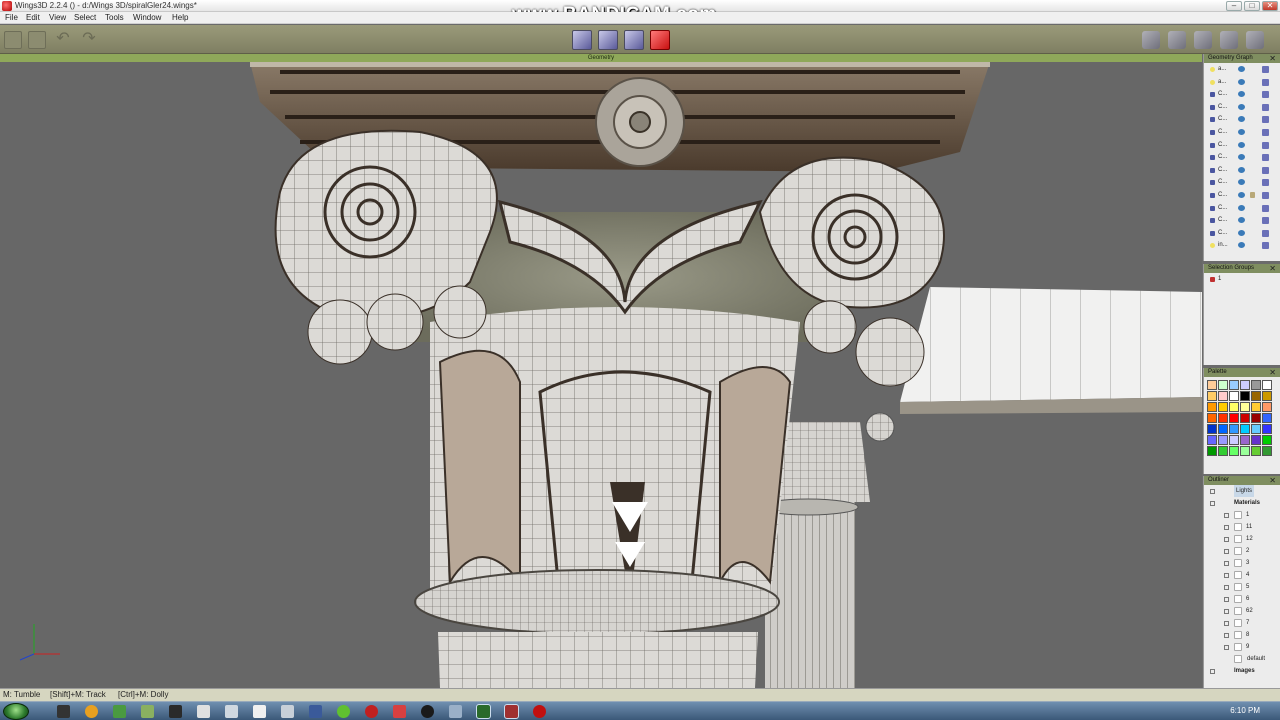 This screenshot has height=720, width=1280. I want to click on cube-smooth-icon, so click(1177, 40).